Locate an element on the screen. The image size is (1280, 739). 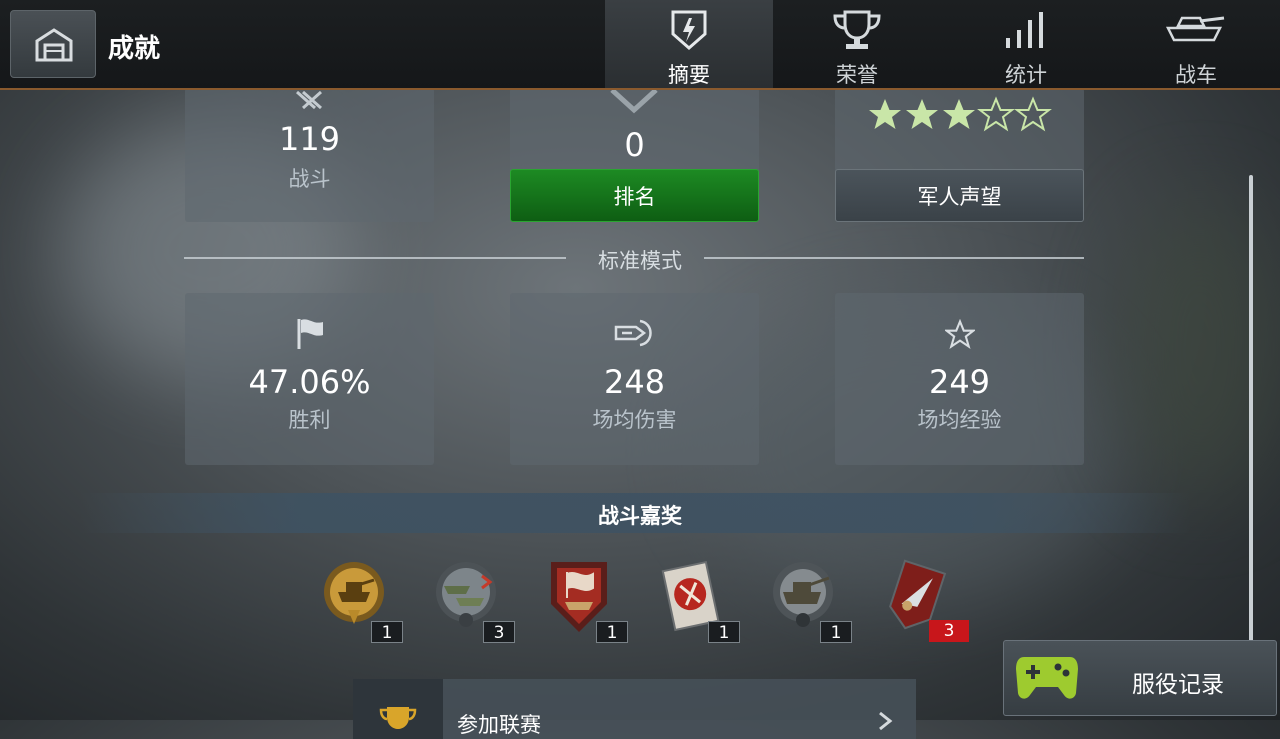
rank-button: 排名 is located at coordinates (634, 195).